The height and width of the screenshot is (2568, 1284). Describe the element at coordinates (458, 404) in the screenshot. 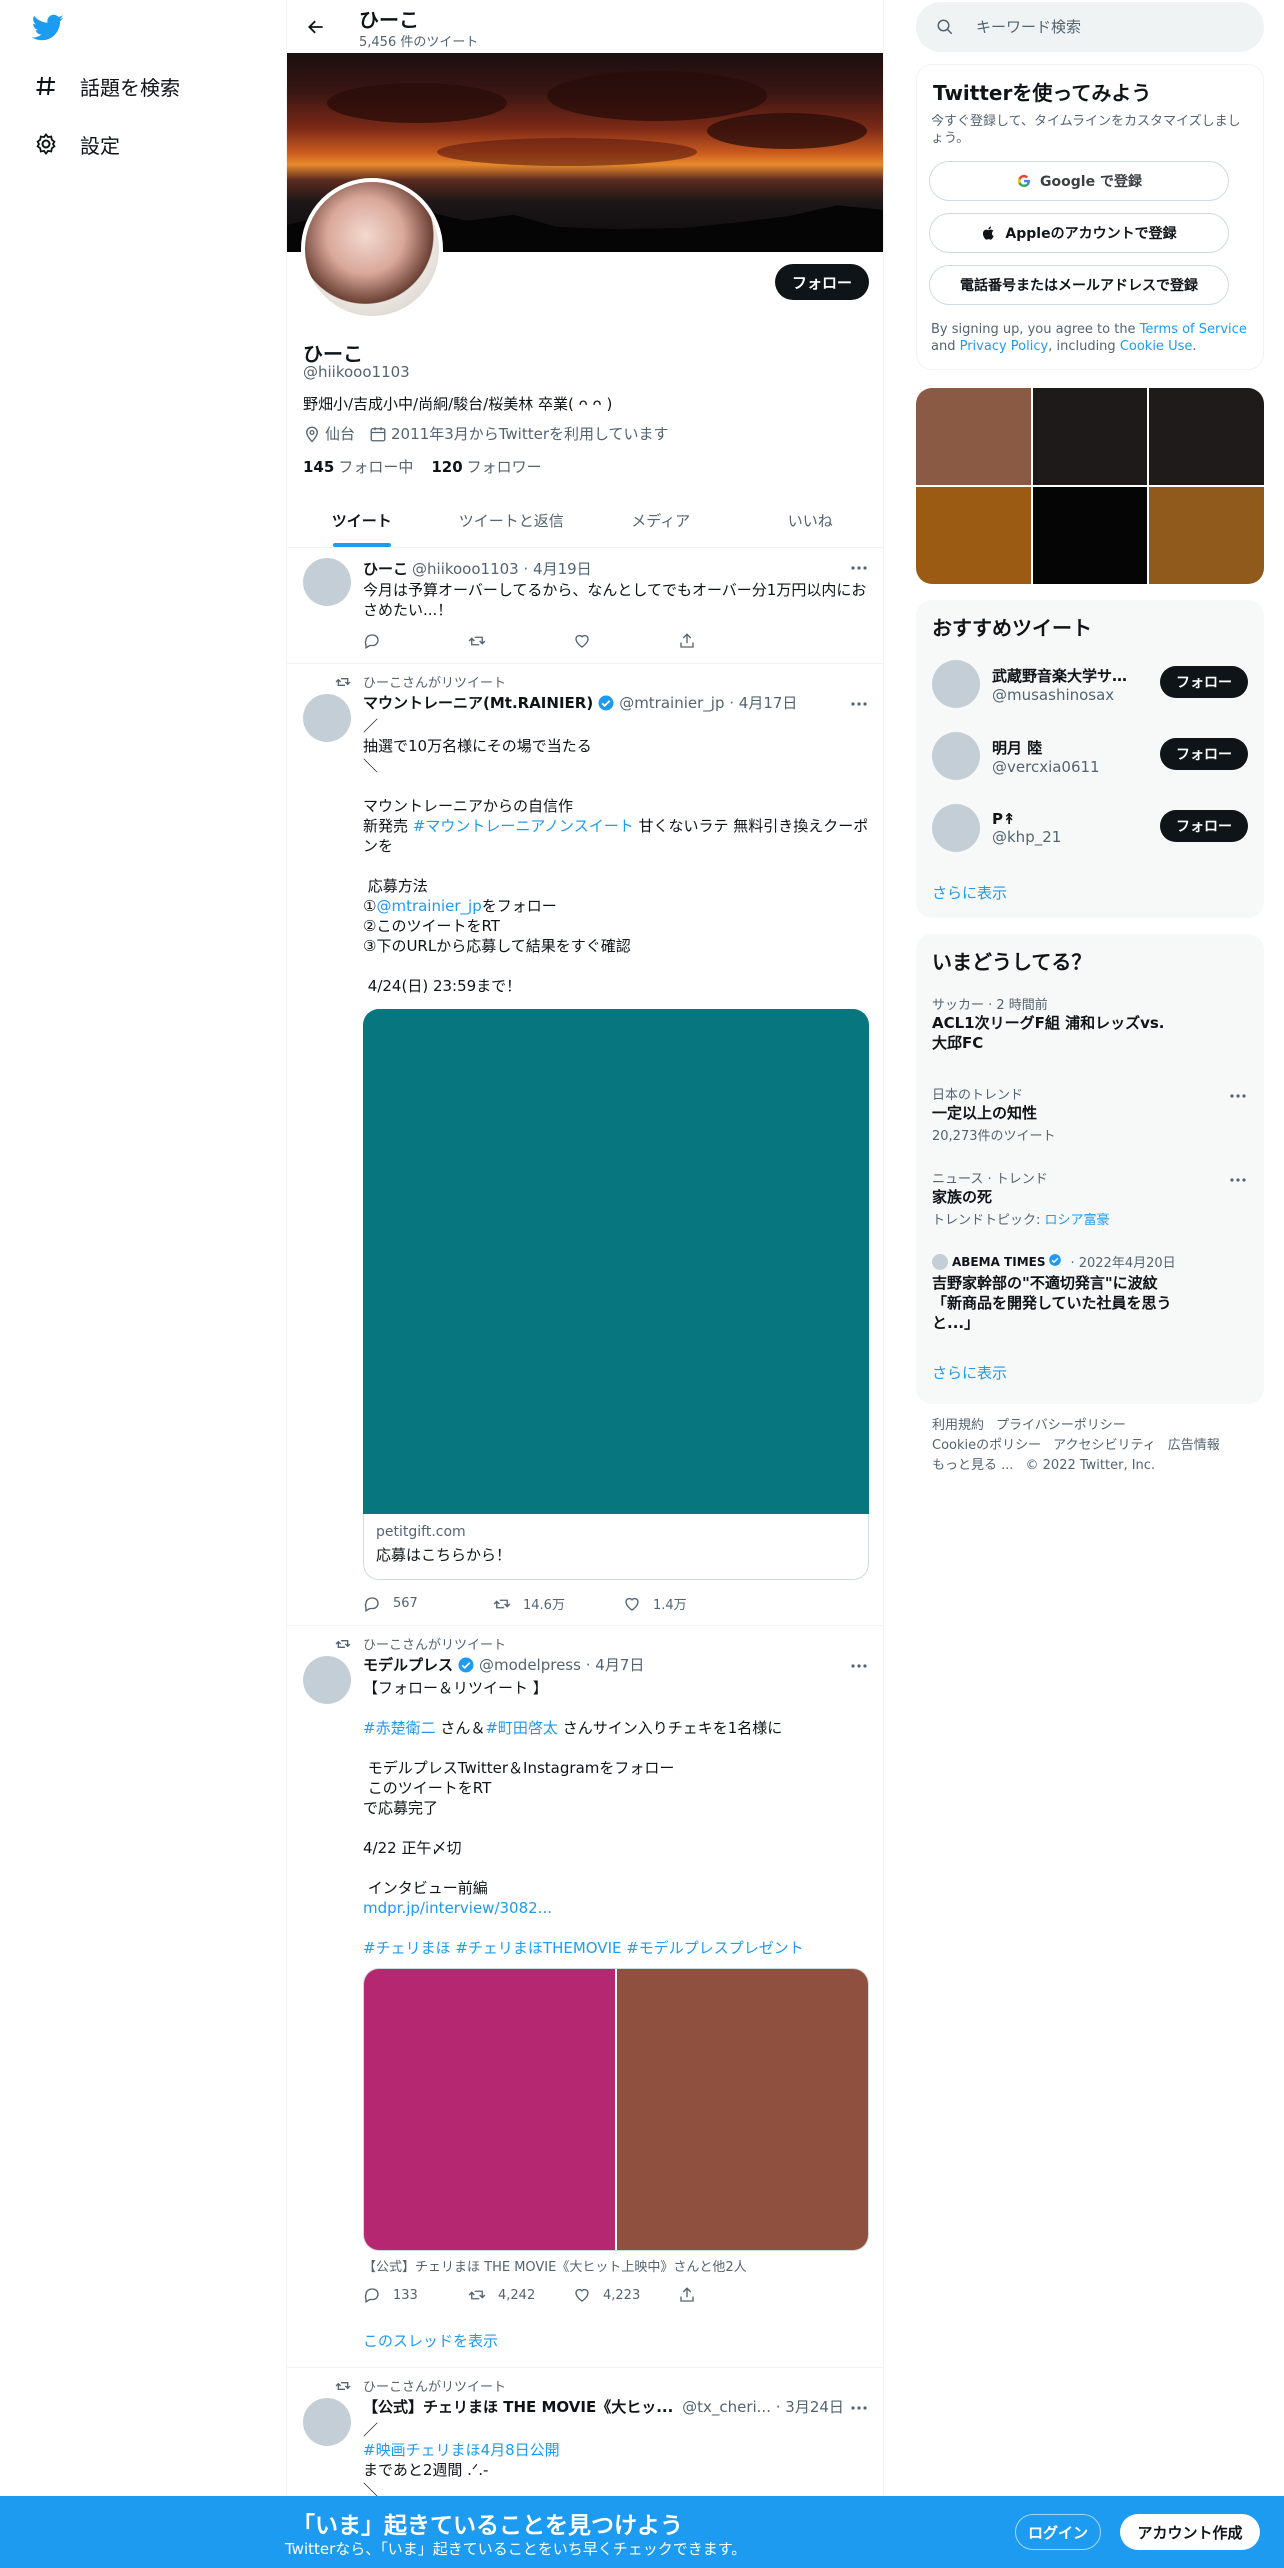

I see `profile-bio: 野畑小/吉成小中/尚絅/駿台/桜美林 卒業( ᴖ ᴖ )` at that location.